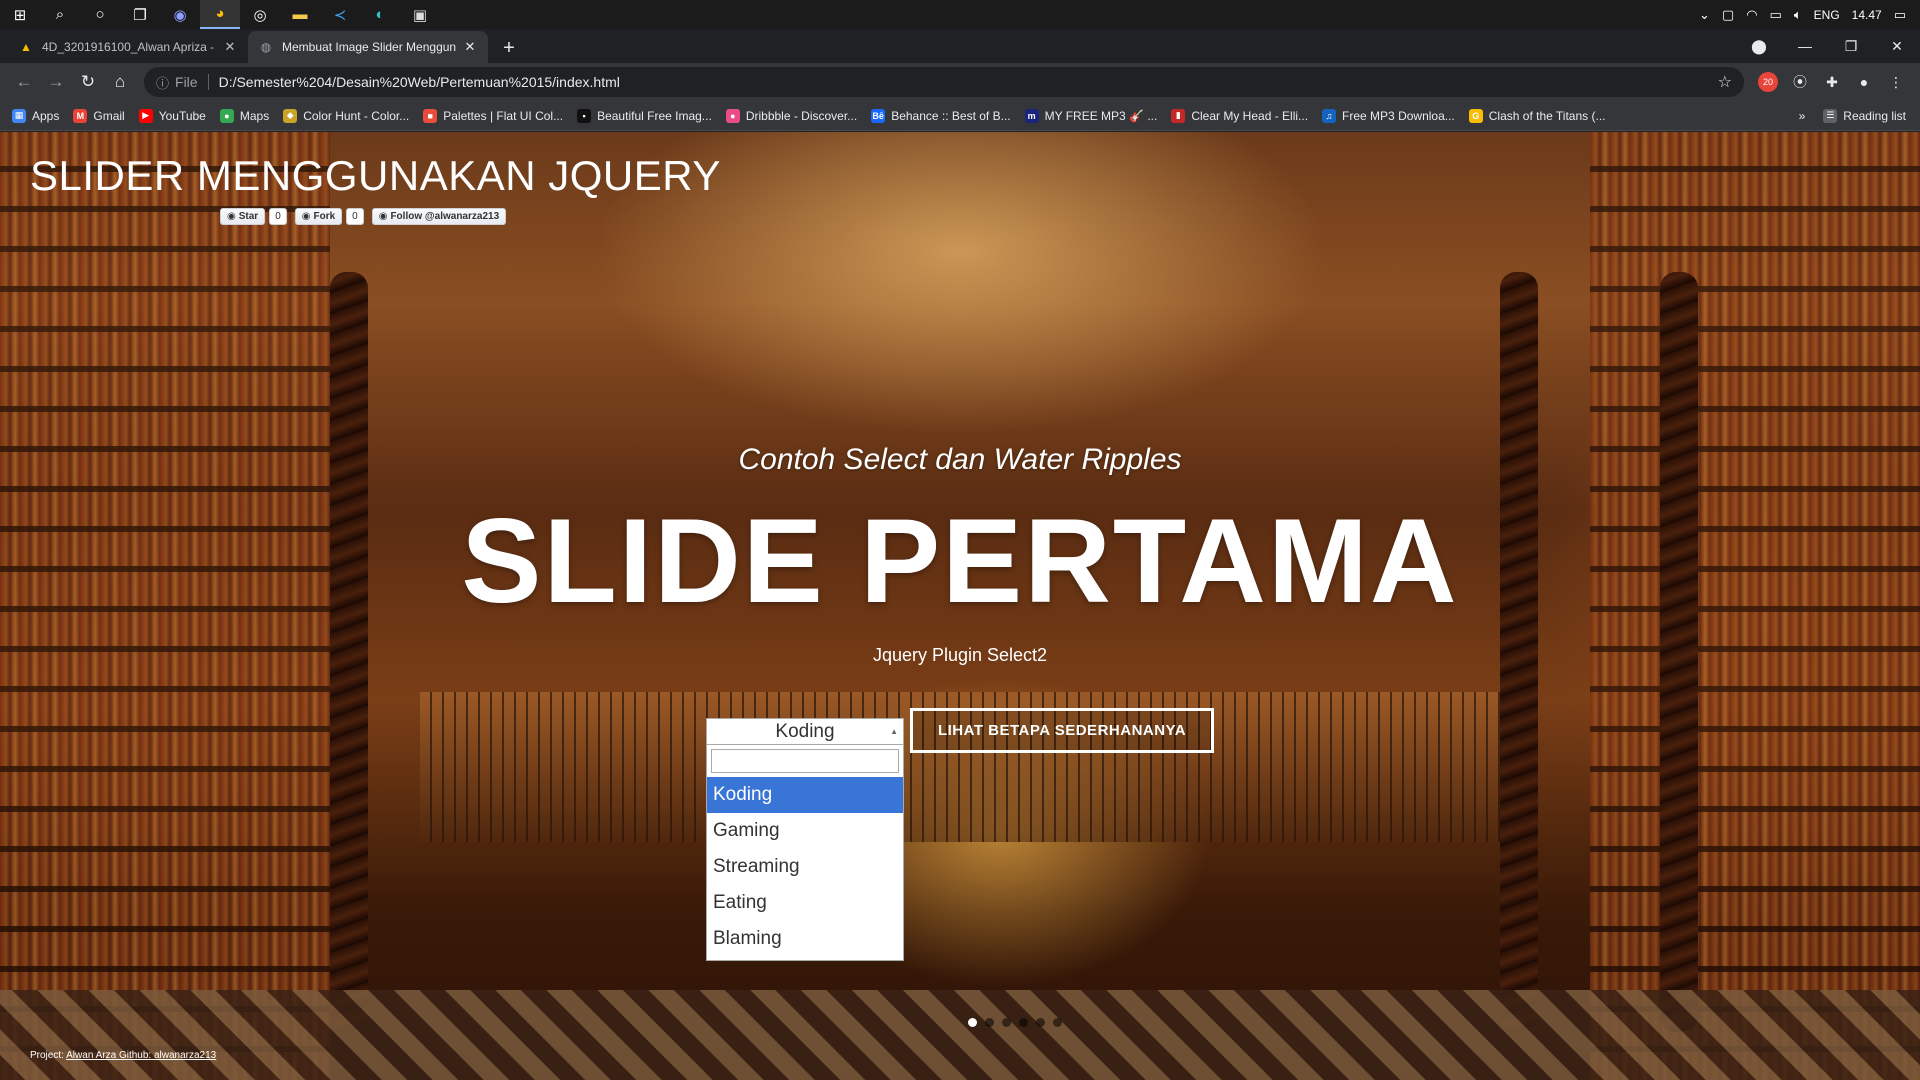 The height and width of the screenshot is (1080, 1920). I want to click on cta-button: LIHAT BETAPA SEDERHANANYA, so click(1062, 730).